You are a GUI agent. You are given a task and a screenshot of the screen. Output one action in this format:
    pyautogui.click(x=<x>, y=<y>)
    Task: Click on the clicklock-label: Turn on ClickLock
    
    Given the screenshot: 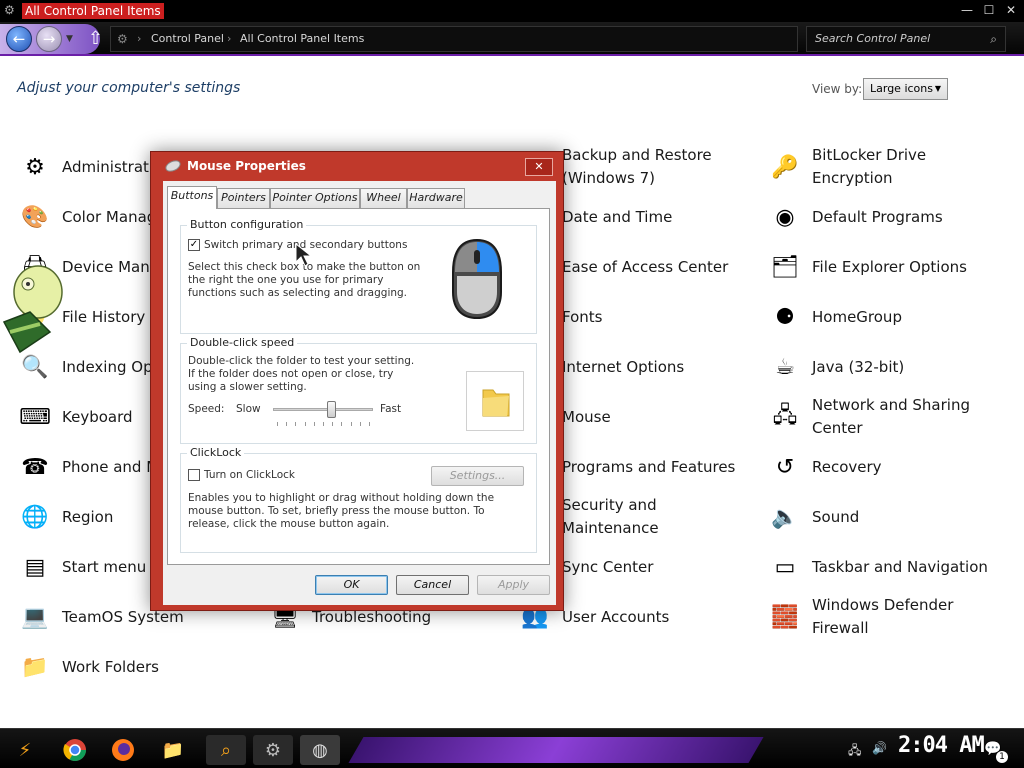 What is the action you would take?
    pyautogui.click(x=249, y=475)
    